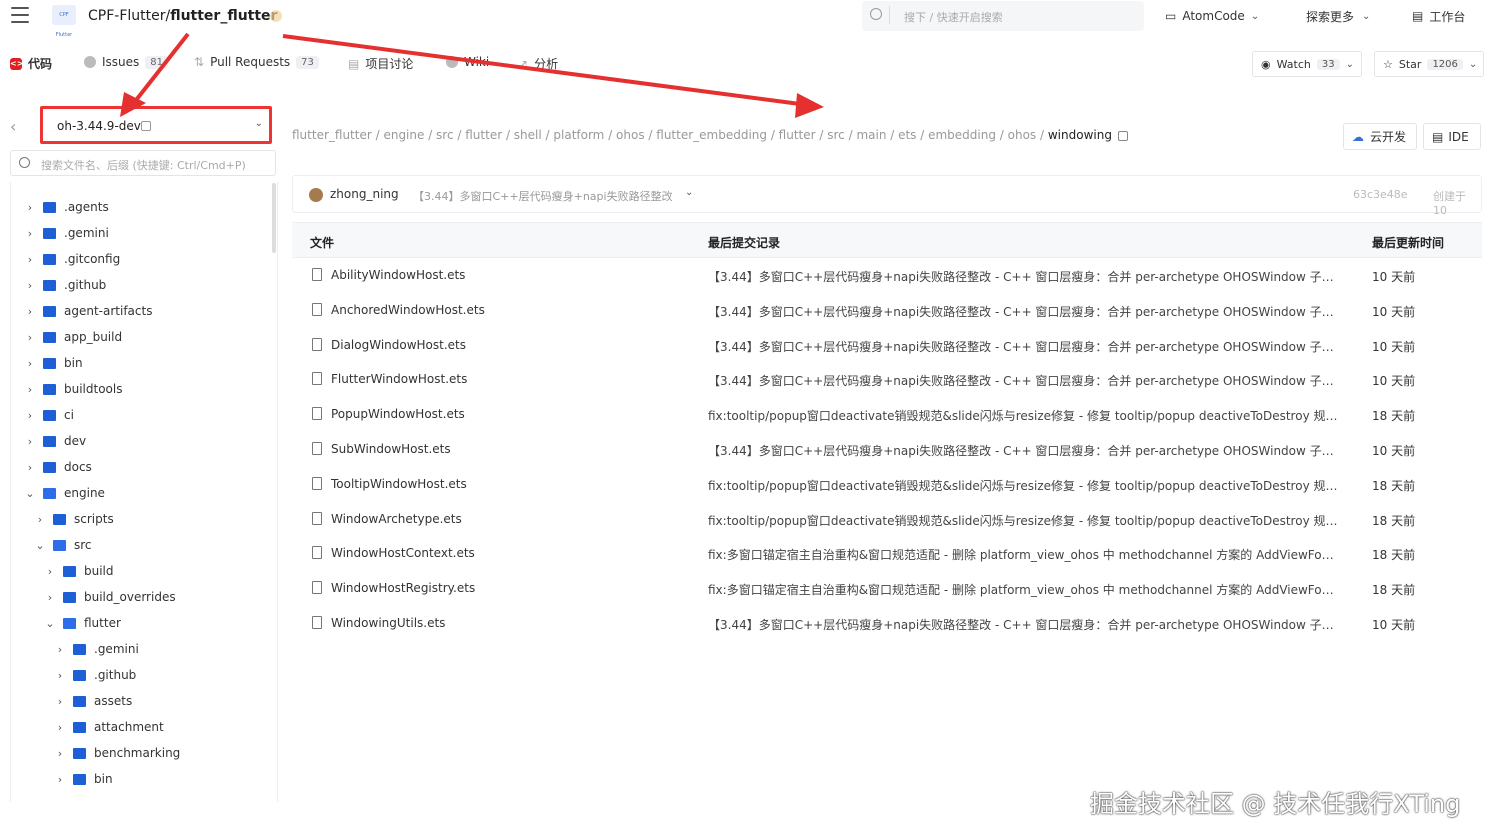 The height and width of the screenshot is (840, 1492). What do you see at coordinates (1341, 16) in the screenshot?
I see `explore-more-button: 探索更多 ⌄` at bounding box center [1341, 16].